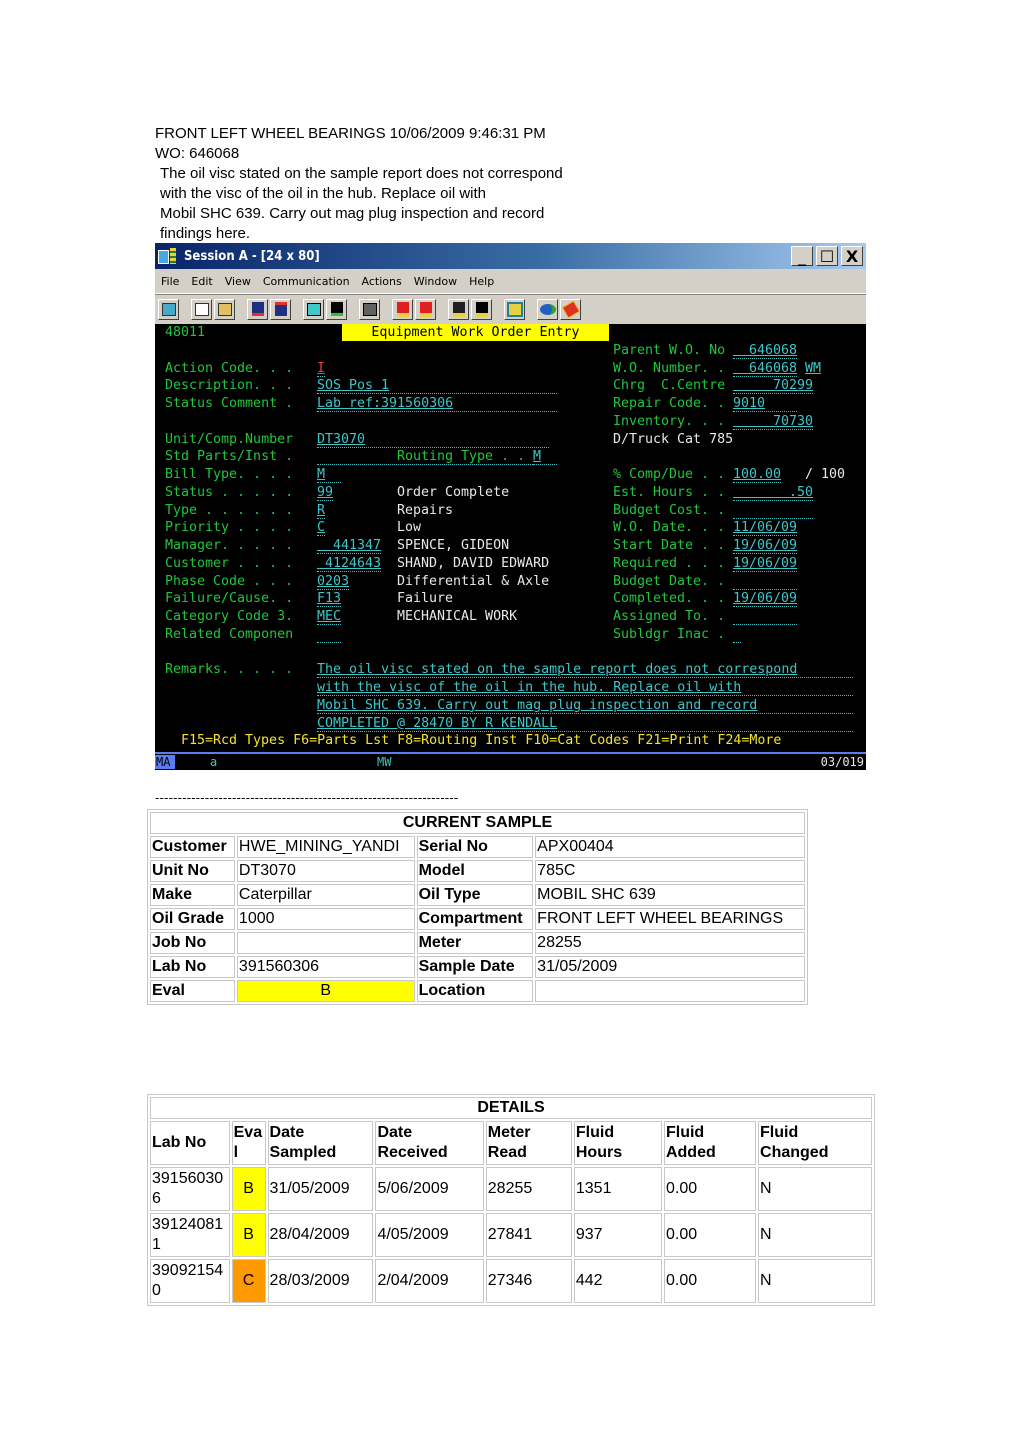 The height and width of the screenshot is (1443, 1020). I want to click on cell-date-sampled: 31/05/2009, so click(320, 1189).